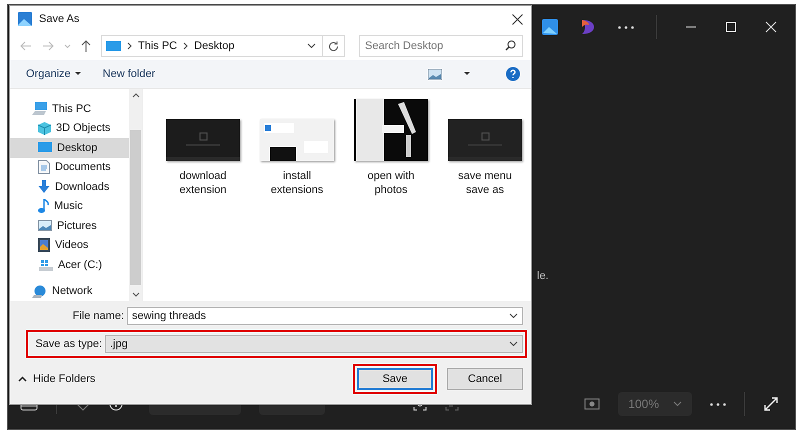 The image size is (800, 436). Describe the element at coordinates (69, 128) in the screenshot. I see `sidebar-item: 3D Objects` at that location.